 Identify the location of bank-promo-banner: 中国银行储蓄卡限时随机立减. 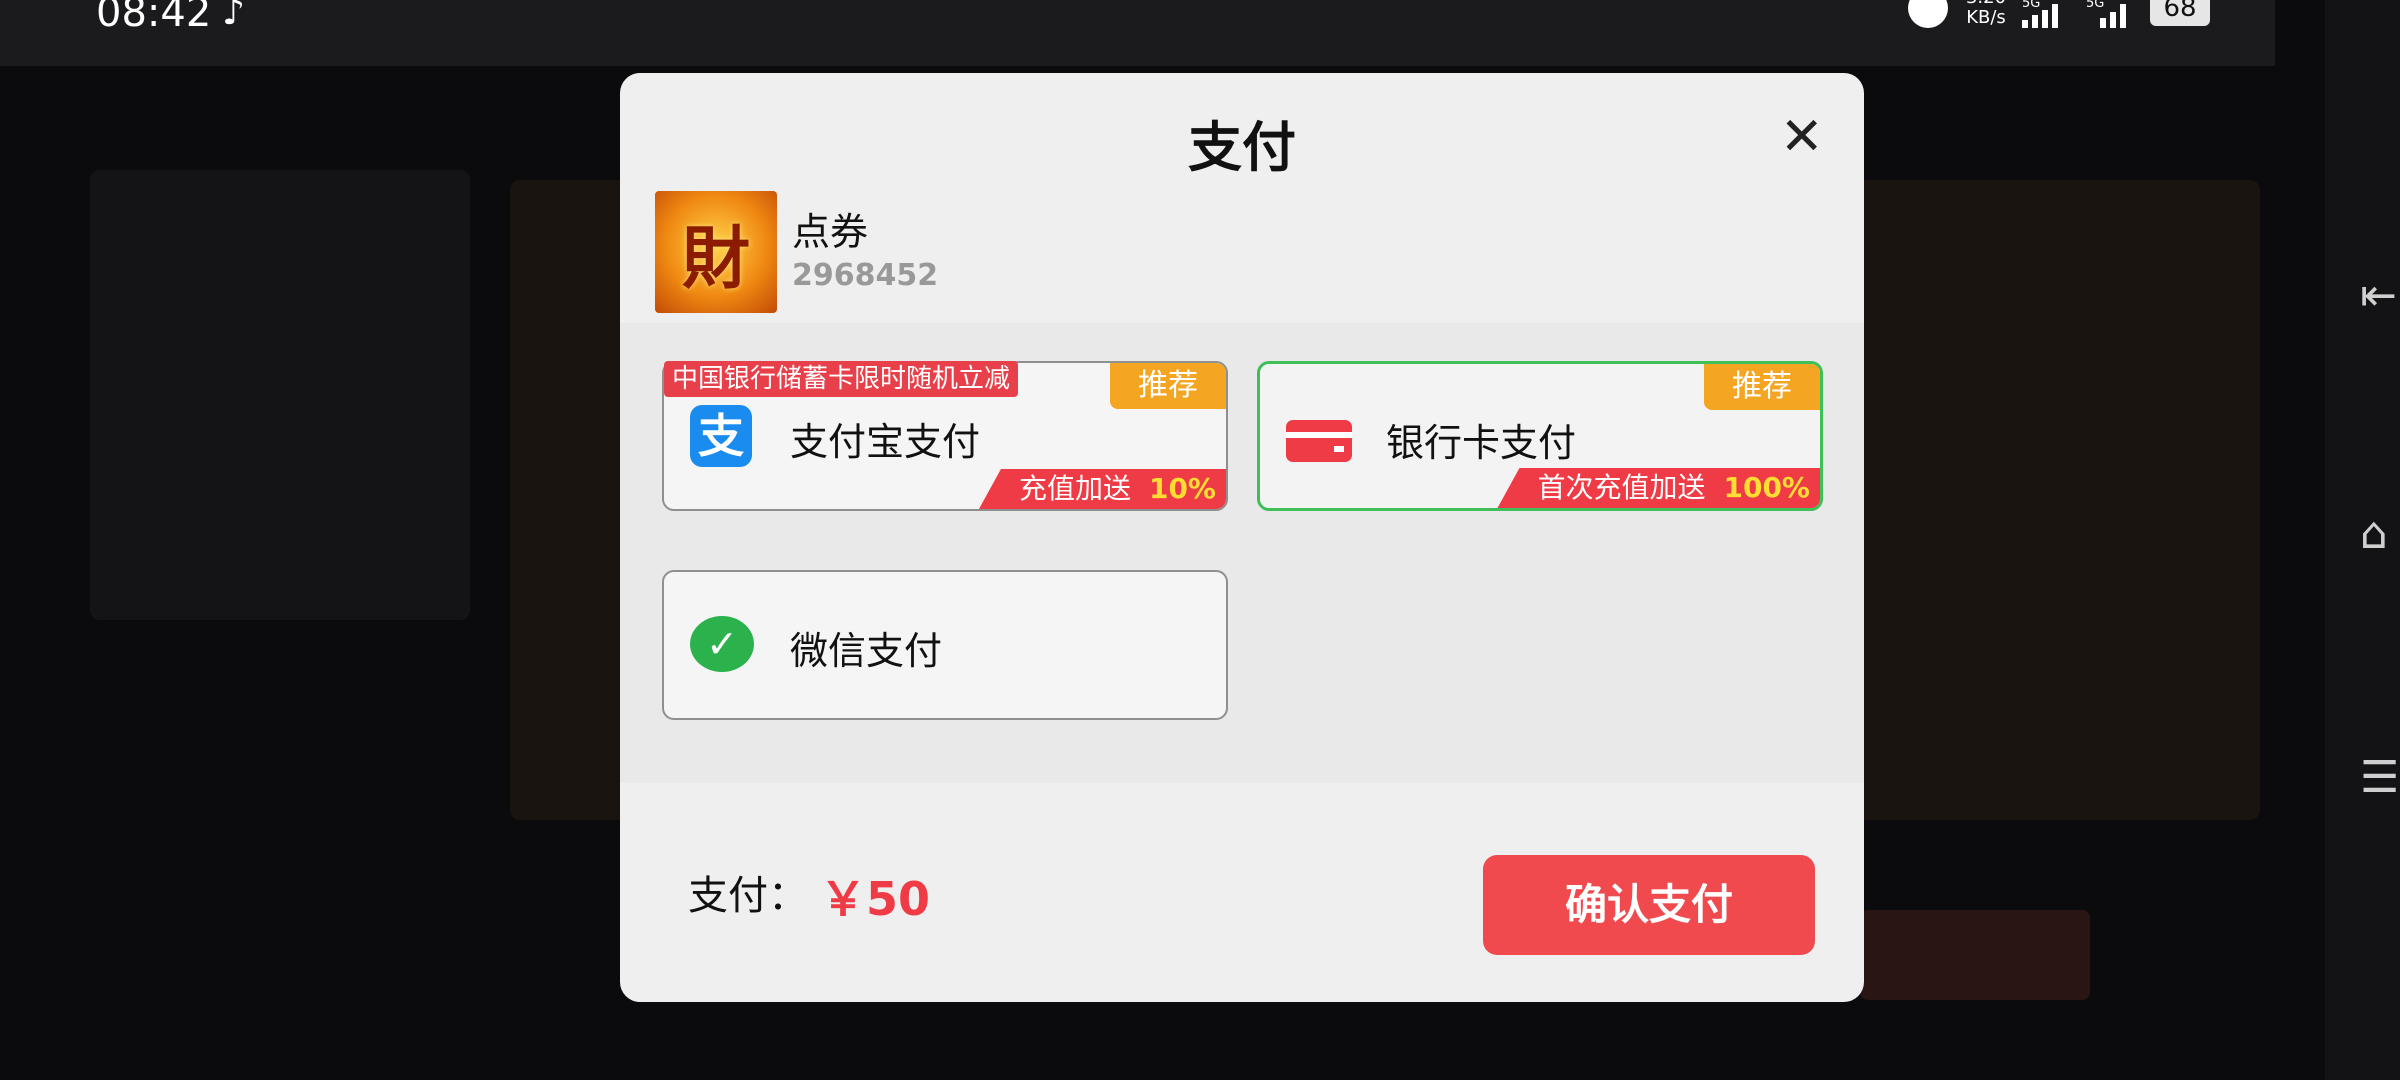
(841, 379).